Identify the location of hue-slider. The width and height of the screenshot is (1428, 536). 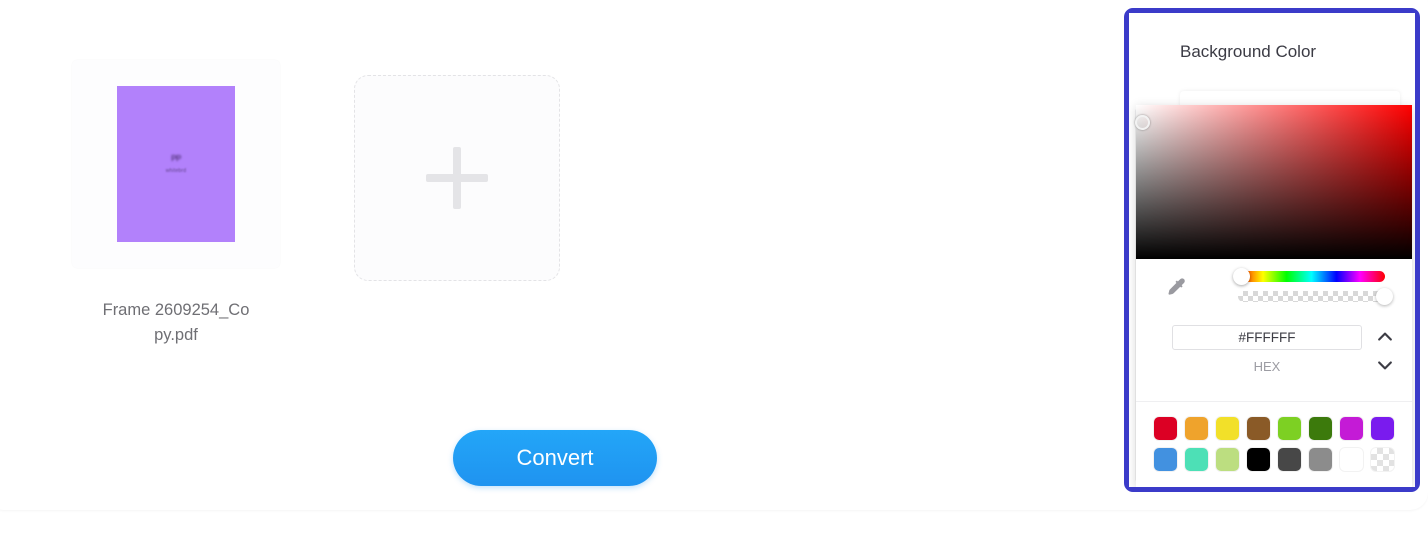
(1309, 276).